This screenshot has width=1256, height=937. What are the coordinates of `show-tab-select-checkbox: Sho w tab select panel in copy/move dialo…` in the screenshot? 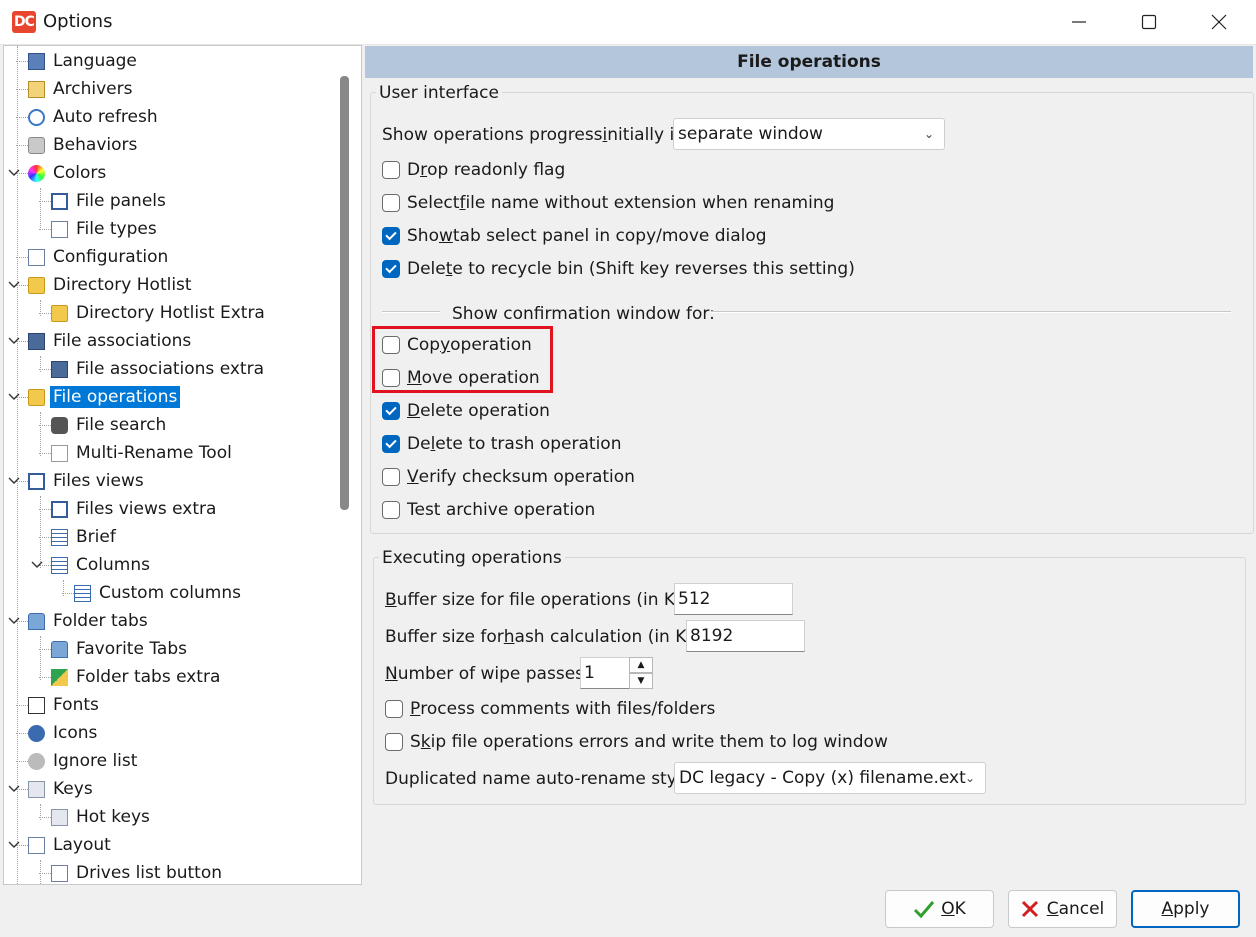 It's located at (574, 236).